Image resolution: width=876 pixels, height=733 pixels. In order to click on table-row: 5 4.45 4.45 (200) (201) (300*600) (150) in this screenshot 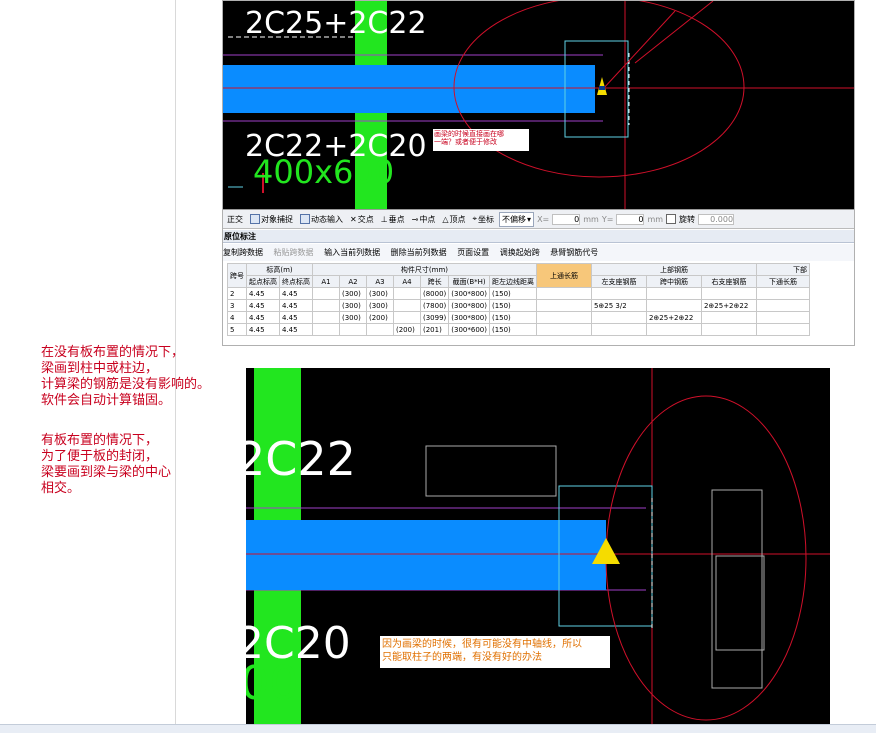, I will do `click(518, 329)`.